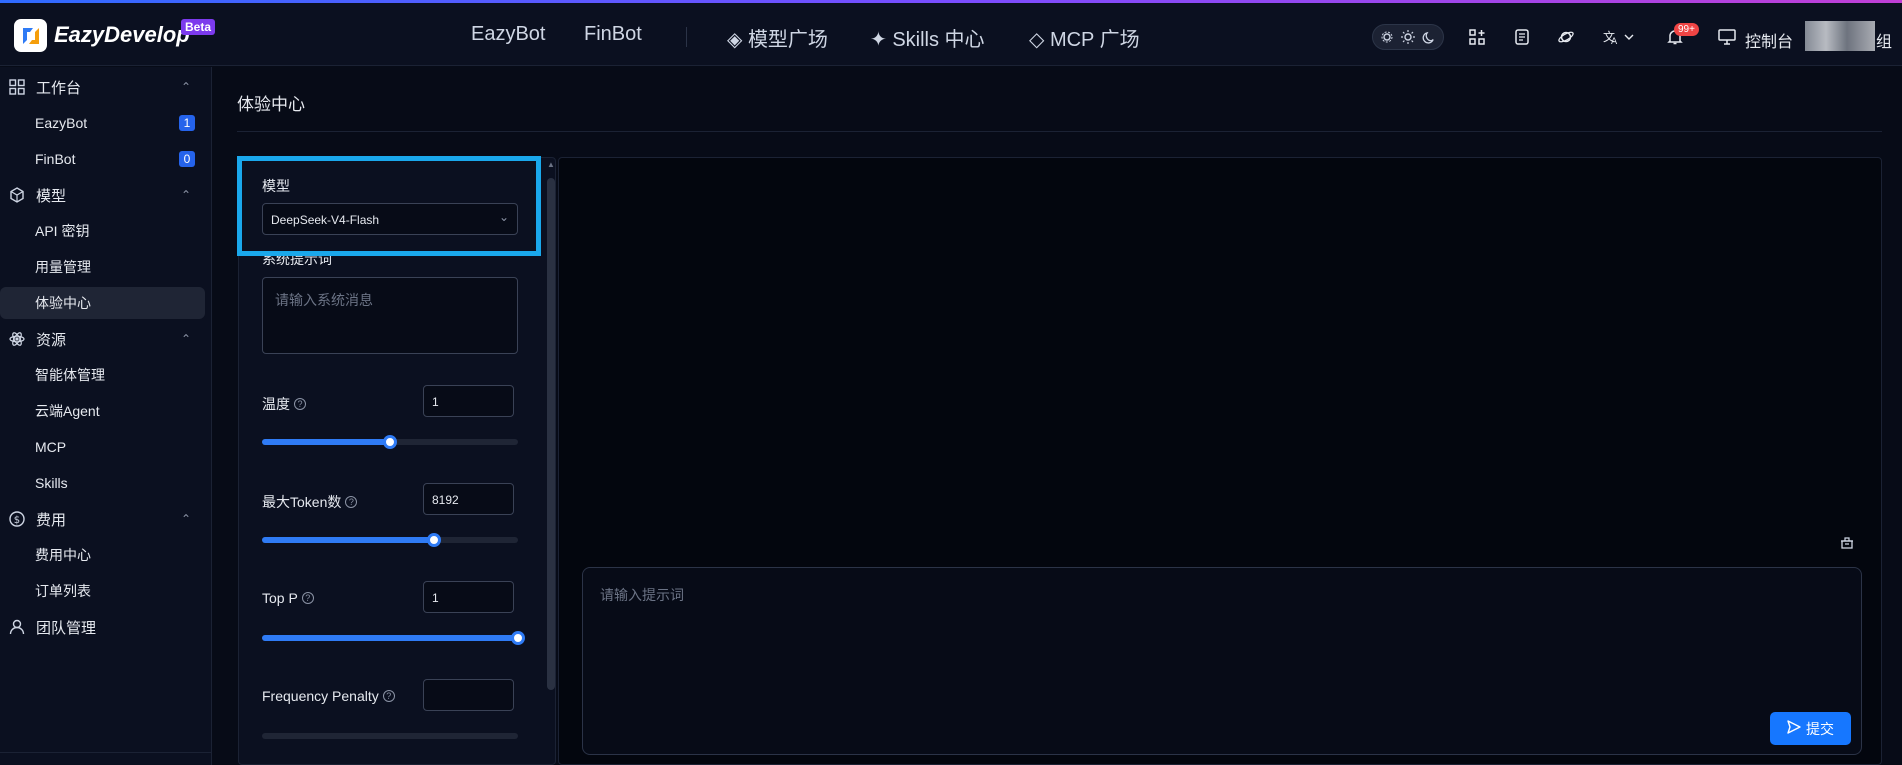  Describe the element at coordinates (468, 499) in the screenshot. I see `max-tokens-input: 8192` at that location.